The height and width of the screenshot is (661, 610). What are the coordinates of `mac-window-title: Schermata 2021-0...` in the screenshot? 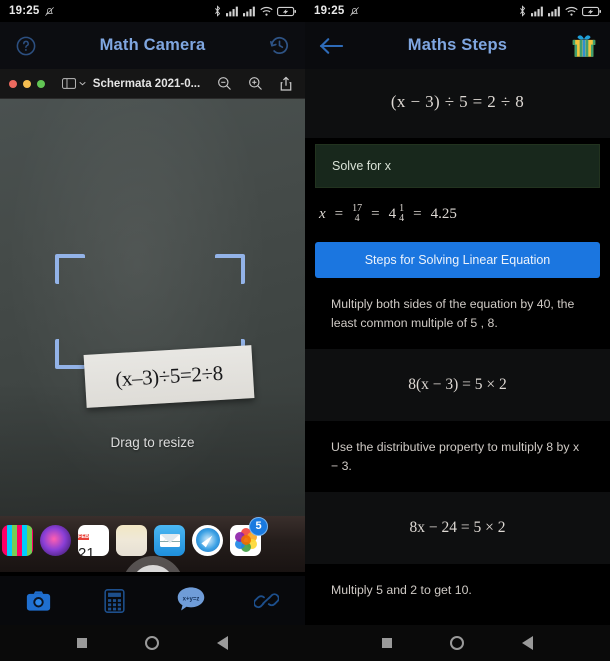 It's located at (146, 83).